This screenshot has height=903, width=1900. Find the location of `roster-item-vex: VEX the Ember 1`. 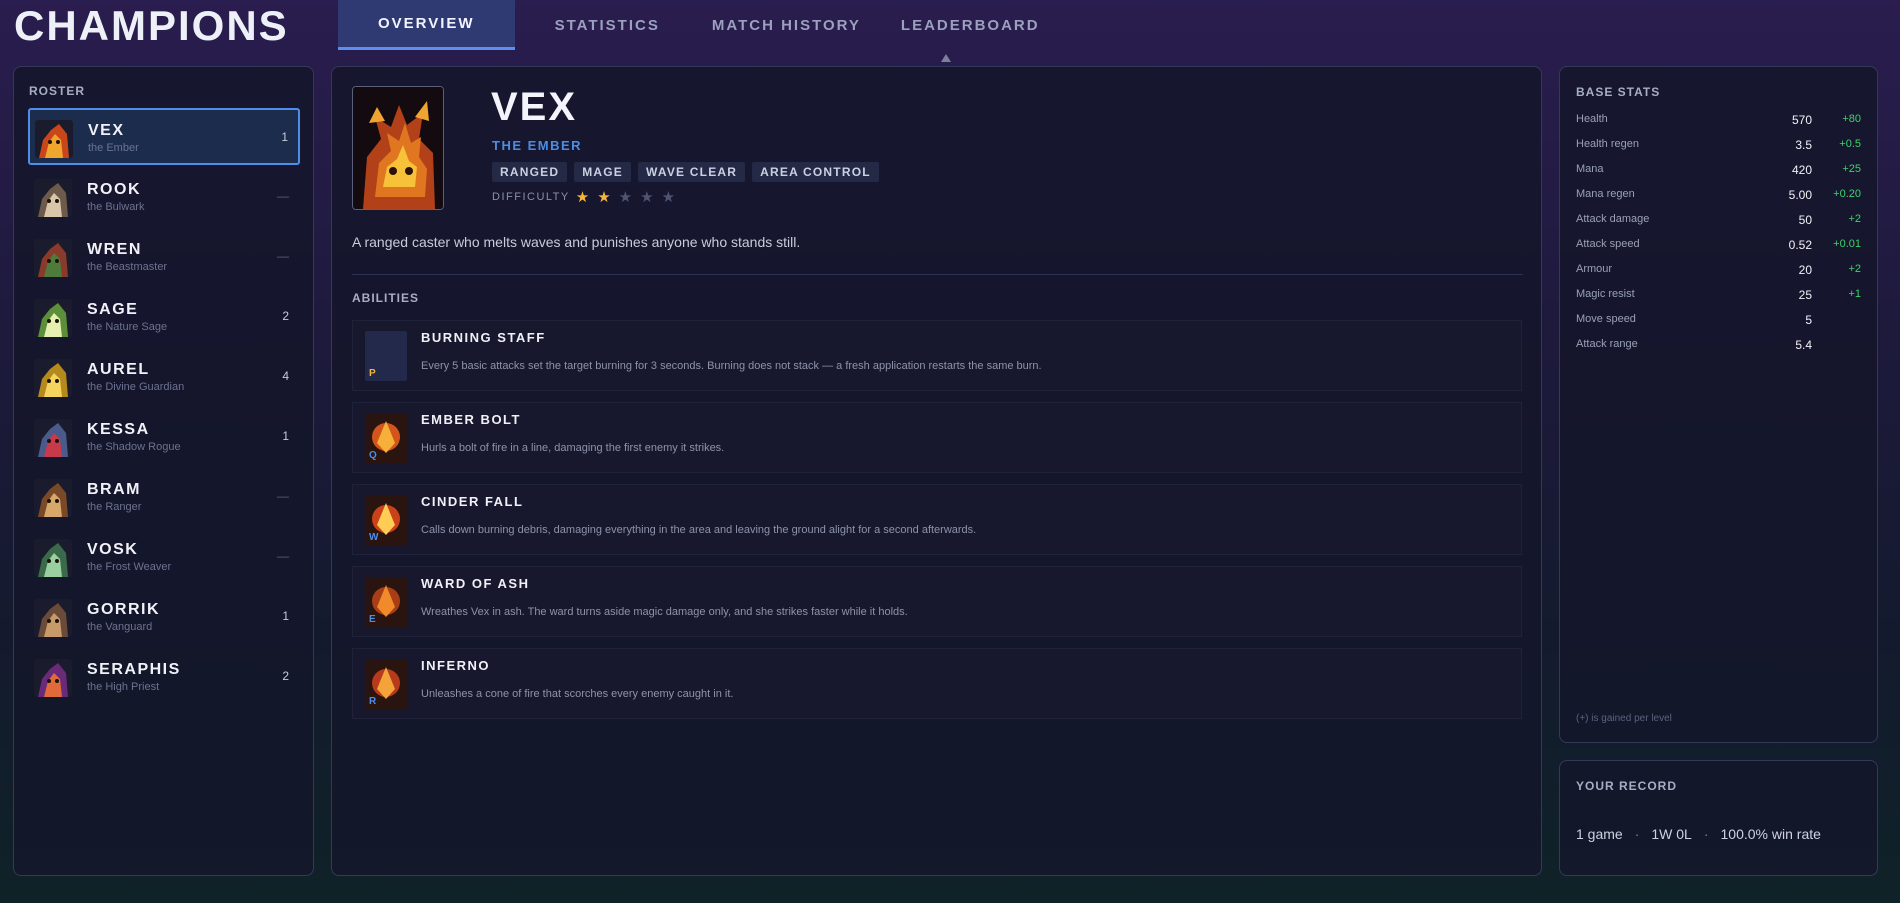

roster-item-vex: VEX the Ember 1 is located at coordinates (164, 136).